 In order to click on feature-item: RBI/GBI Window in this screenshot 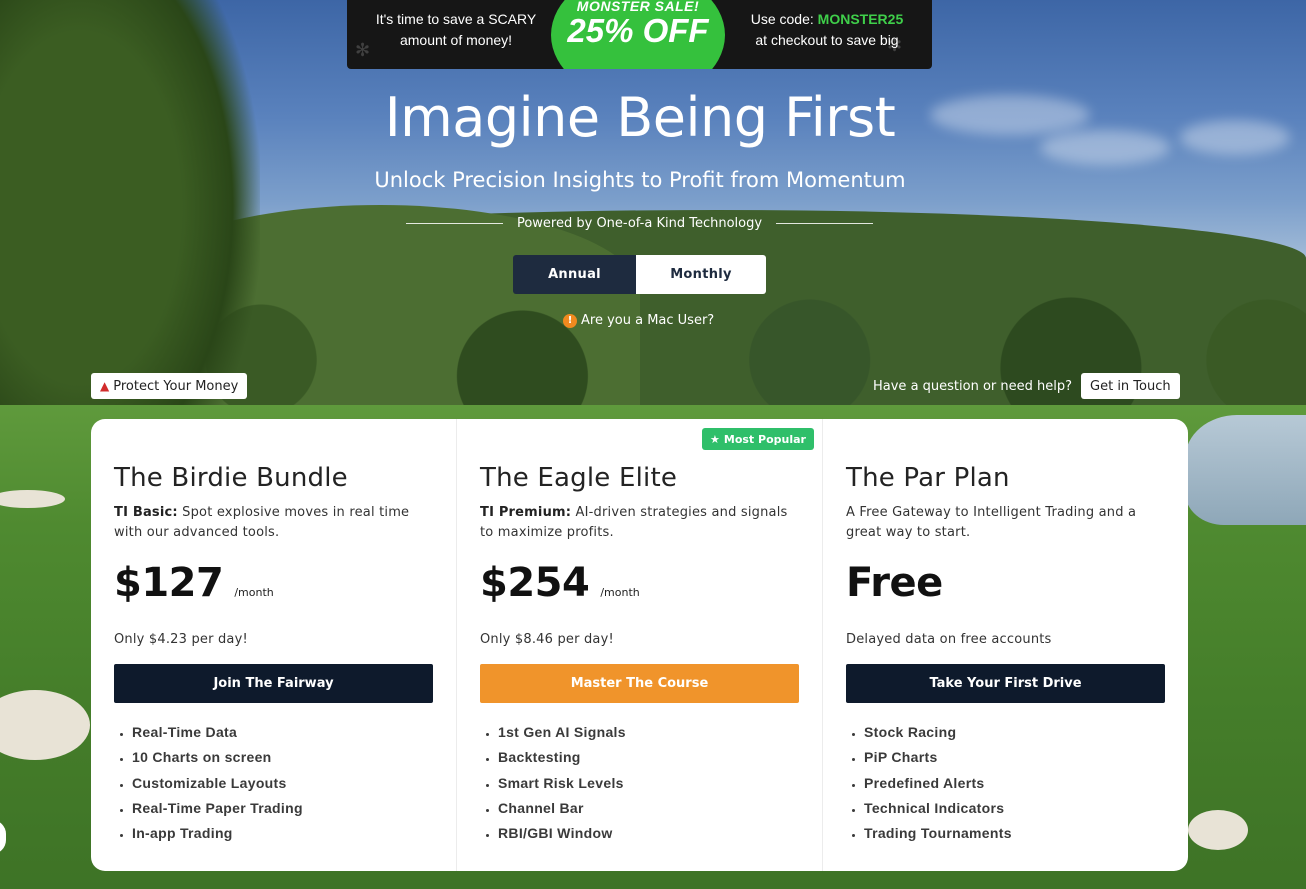, I will do `click(648, 833)`.